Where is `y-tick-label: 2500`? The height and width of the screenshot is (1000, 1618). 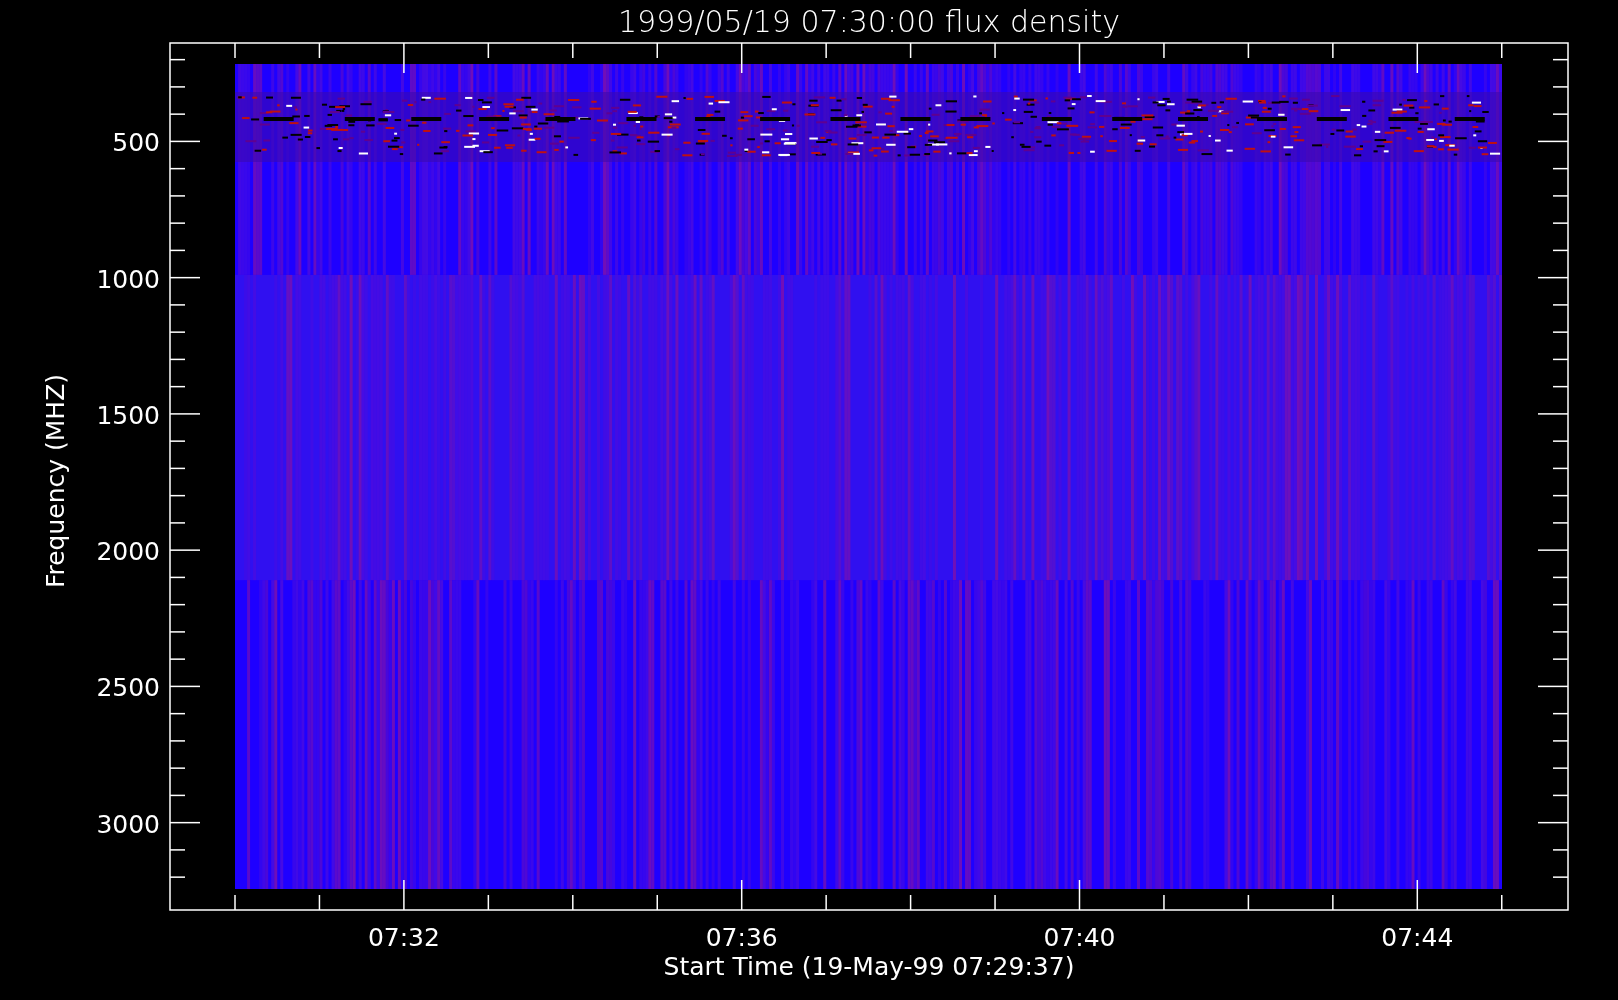
y-tick-label: 2500 is located at coordinates (128, 688).